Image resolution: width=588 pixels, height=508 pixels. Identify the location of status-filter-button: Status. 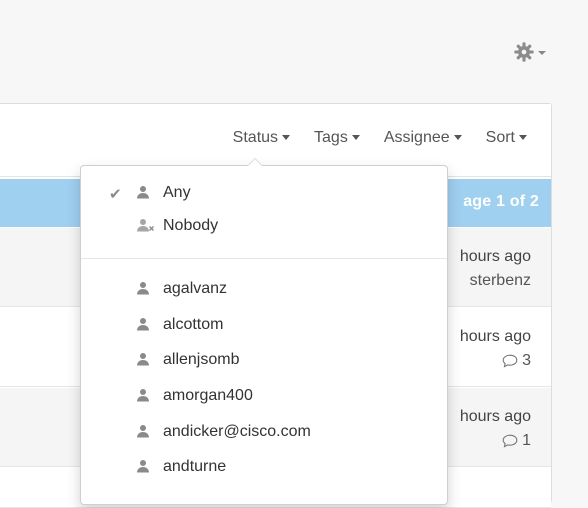
(261, 138).